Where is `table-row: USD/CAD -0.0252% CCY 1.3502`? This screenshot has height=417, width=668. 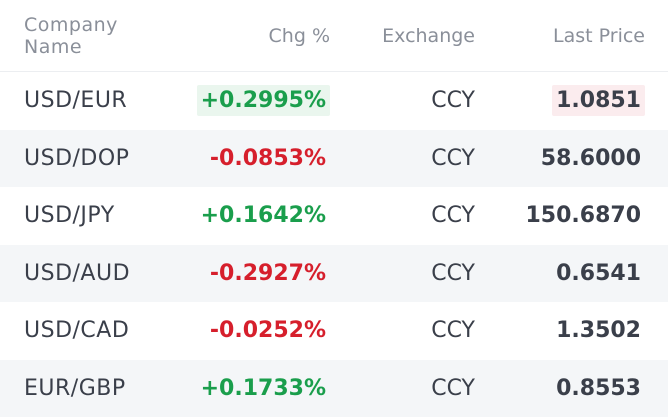 table-row: USD/CAD -0.0252% CCY 1.3502 is located at coordinates (334, 331).